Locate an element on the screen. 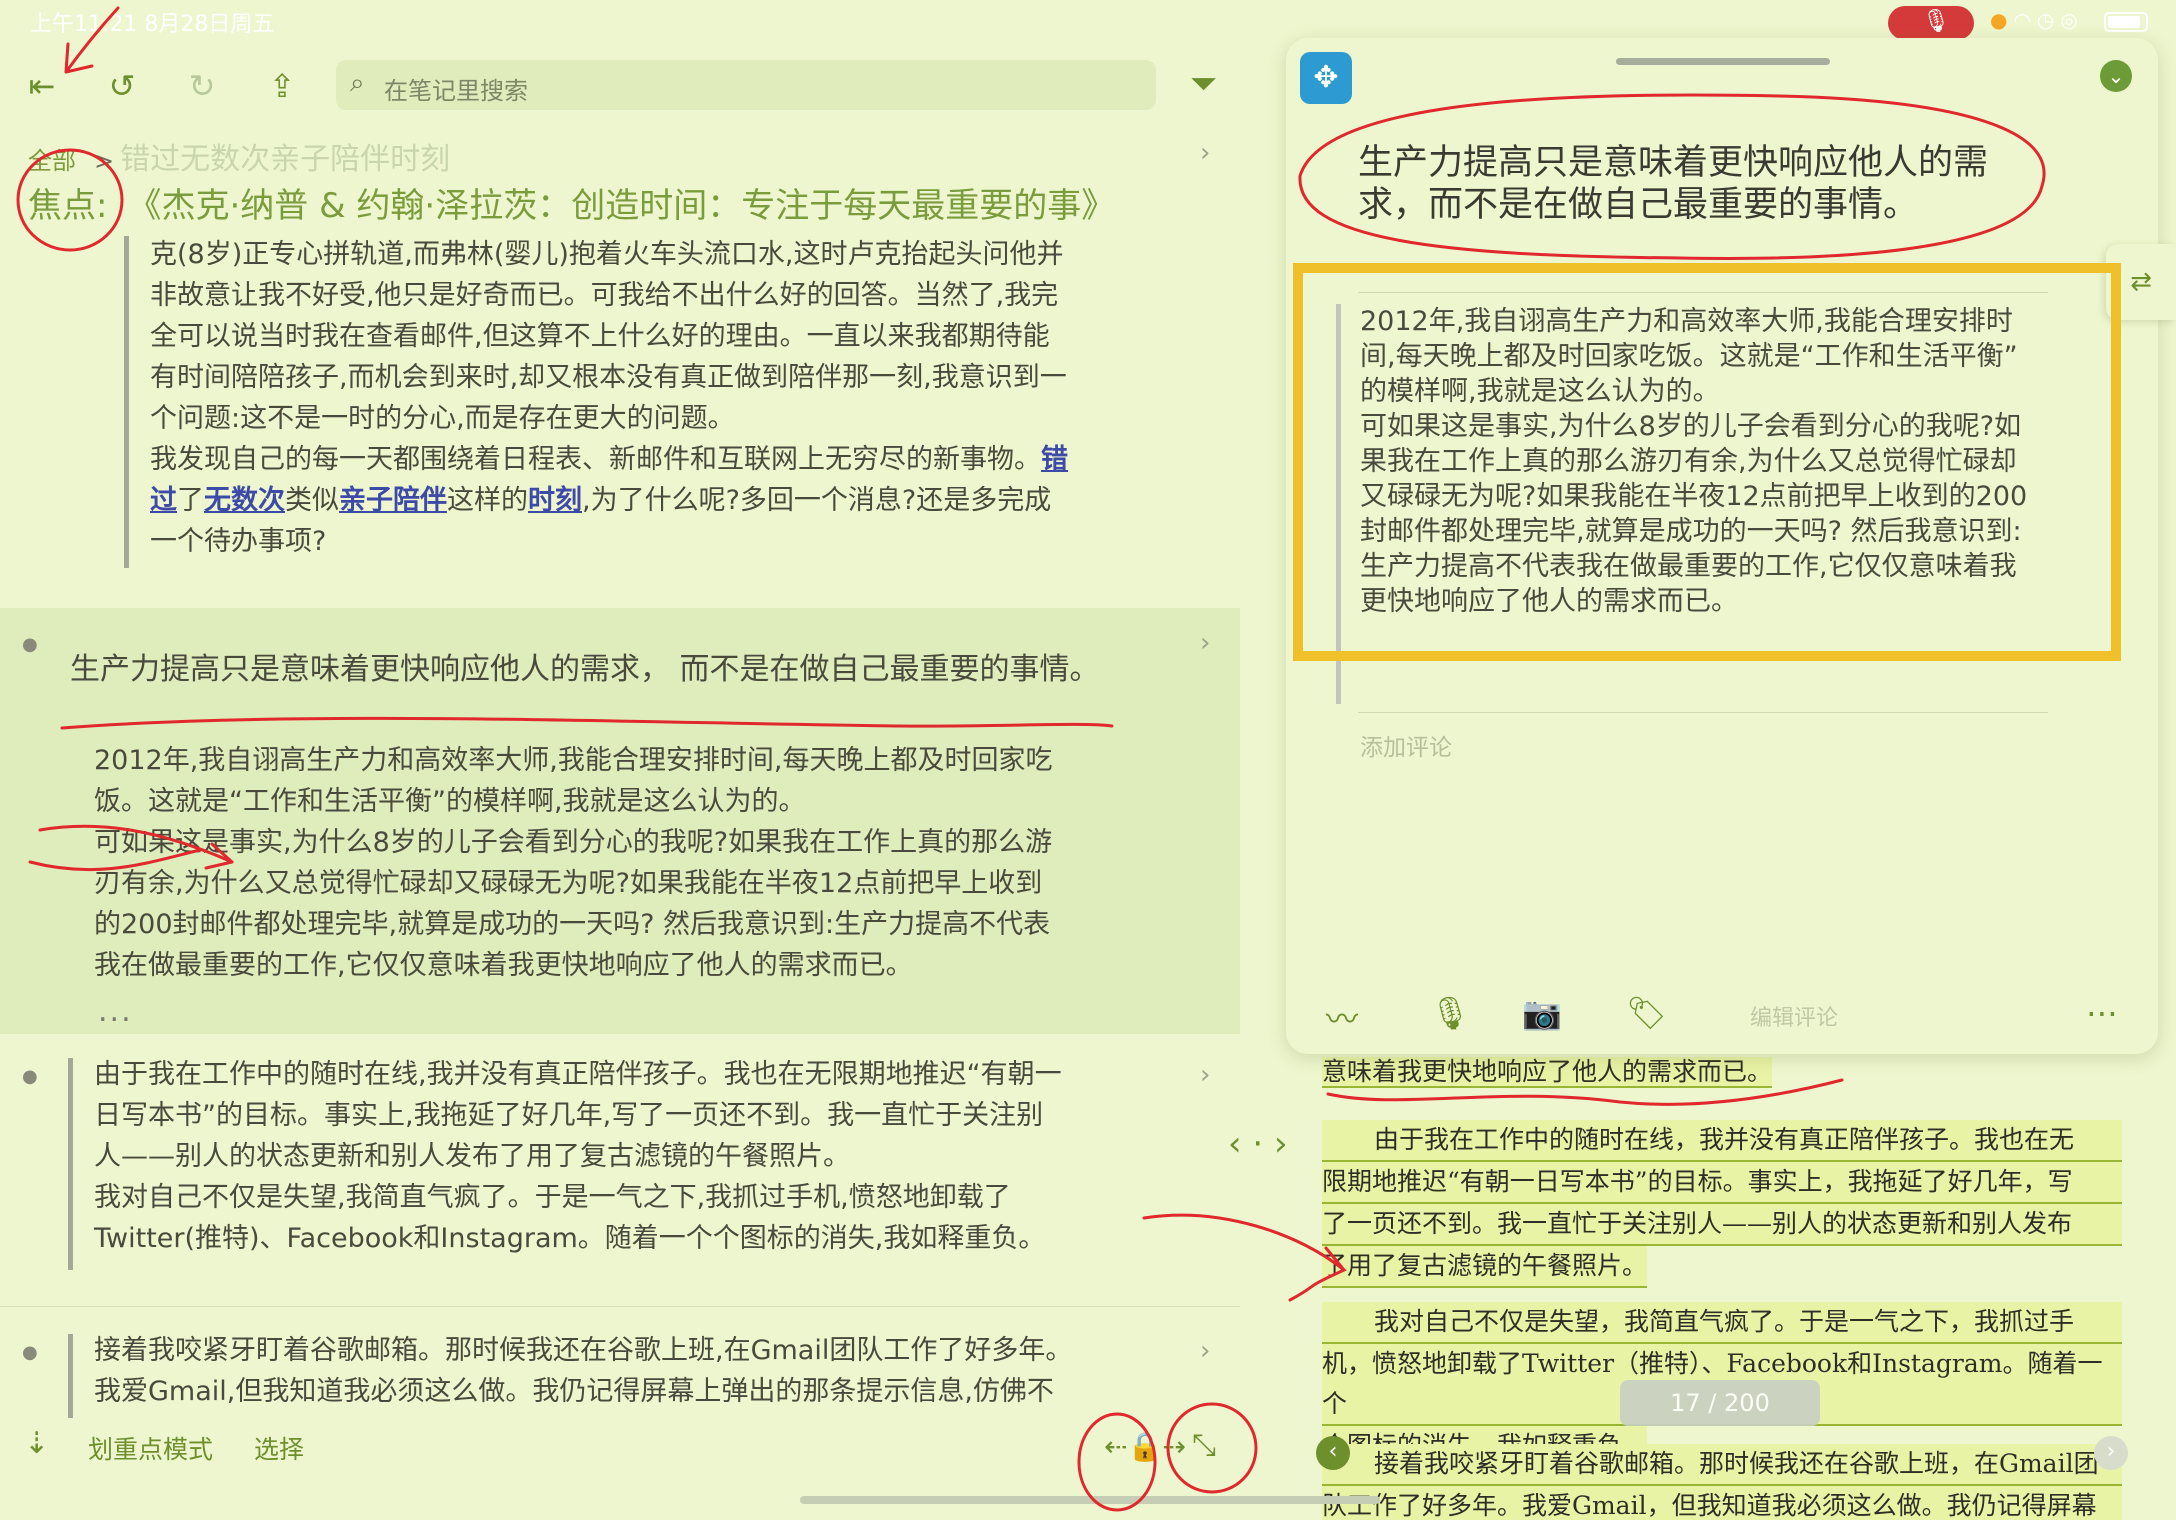 The width and height of the screenshot is (2176, 1520). lock-scroll-icon: ⇠🔒⇢ is located at coordinates (1145, 1446).